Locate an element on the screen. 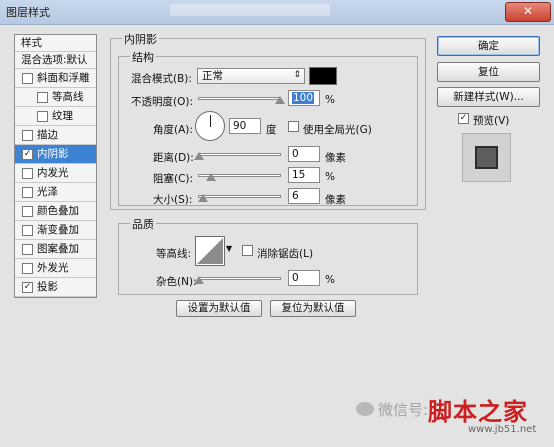 The image size is (554, 447). angle-unit: 度 is located at coordinates (271, 130).